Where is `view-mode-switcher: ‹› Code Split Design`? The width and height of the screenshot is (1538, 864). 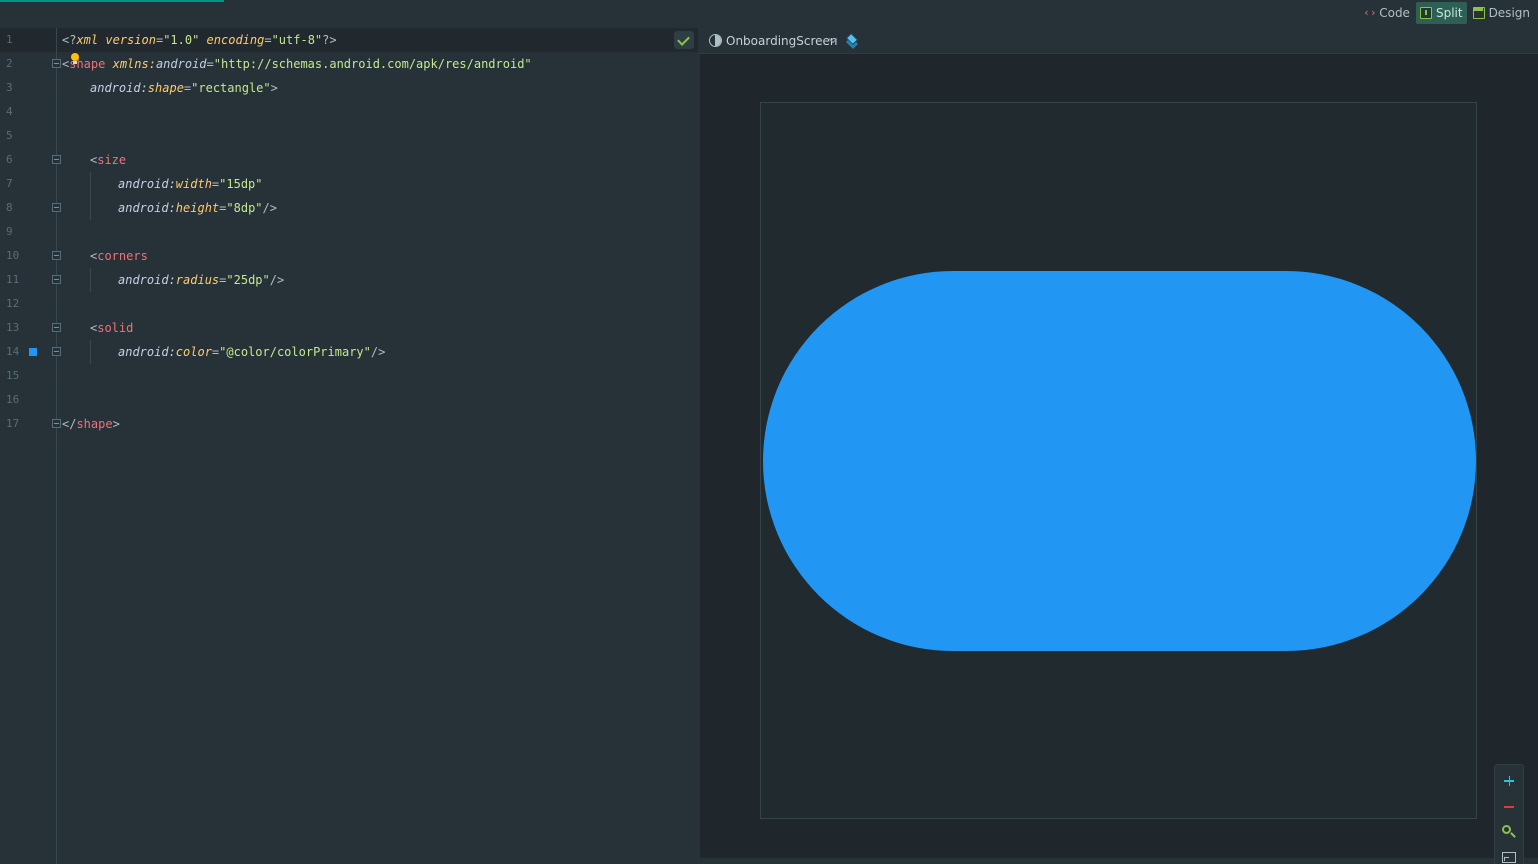 view-mode-switcher: ‹› Code Split Design is located at coordinates (1448, 13).